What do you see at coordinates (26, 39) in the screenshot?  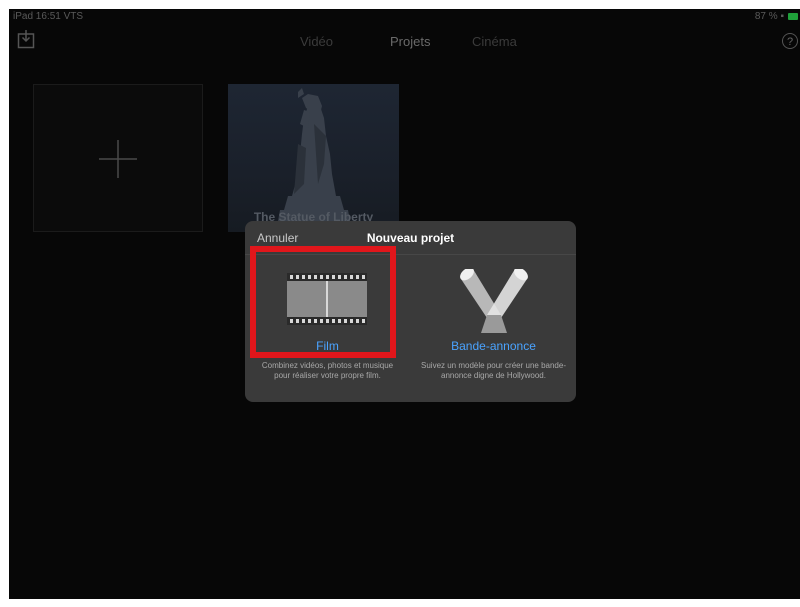 I see `import-icon` at bounding box center [26, 39].